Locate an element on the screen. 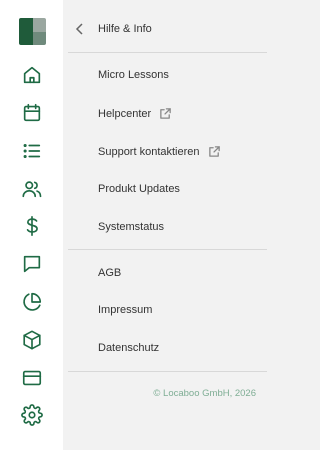 The height and width of the screenshot is (450, 320). menu-item-systemstatus: Systemstatus is located at coordinates (131, 227).